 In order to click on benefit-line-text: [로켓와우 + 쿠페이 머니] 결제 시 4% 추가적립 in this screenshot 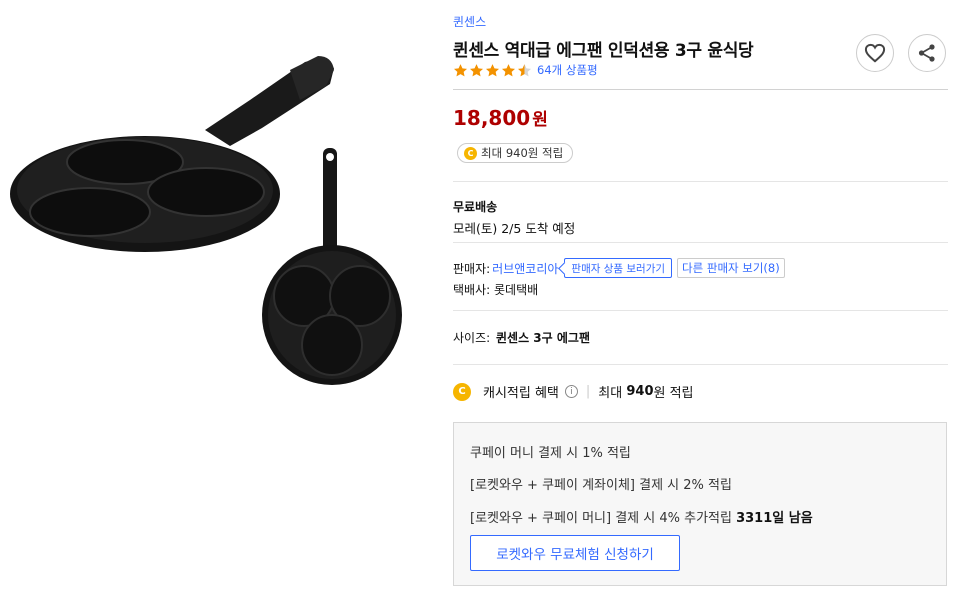, I will do `click(601, 518)`.